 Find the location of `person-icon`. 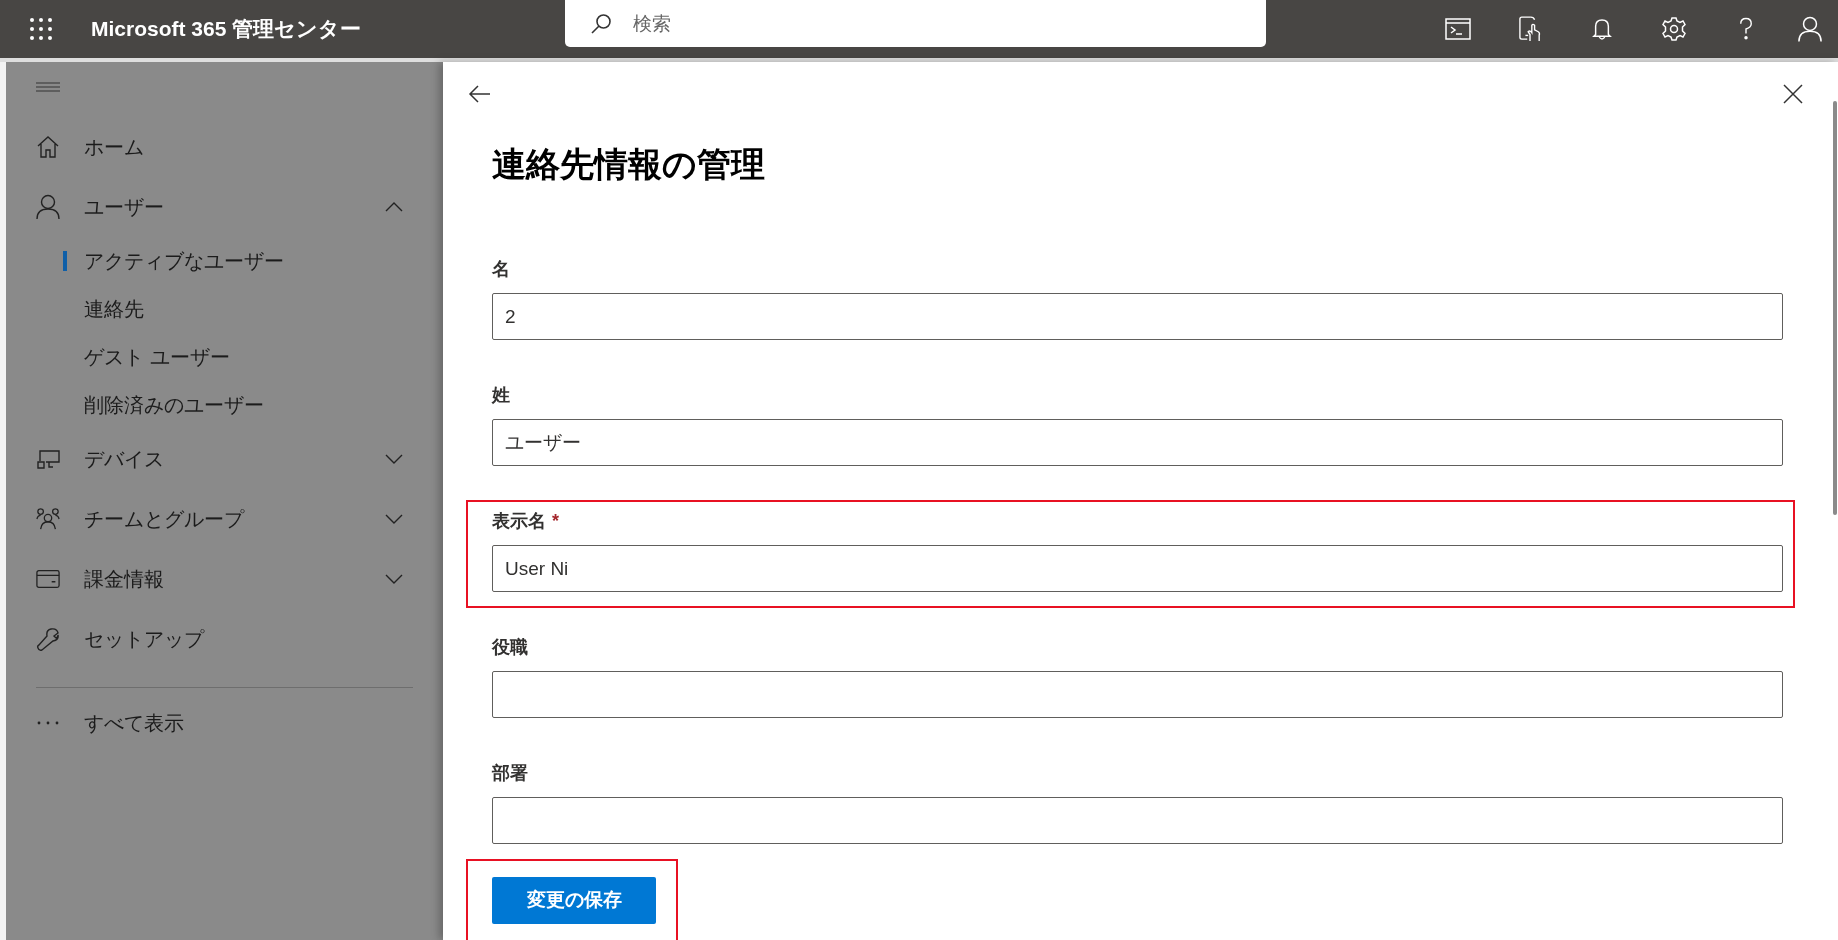

person-icon is located at coordinates (48, 207).